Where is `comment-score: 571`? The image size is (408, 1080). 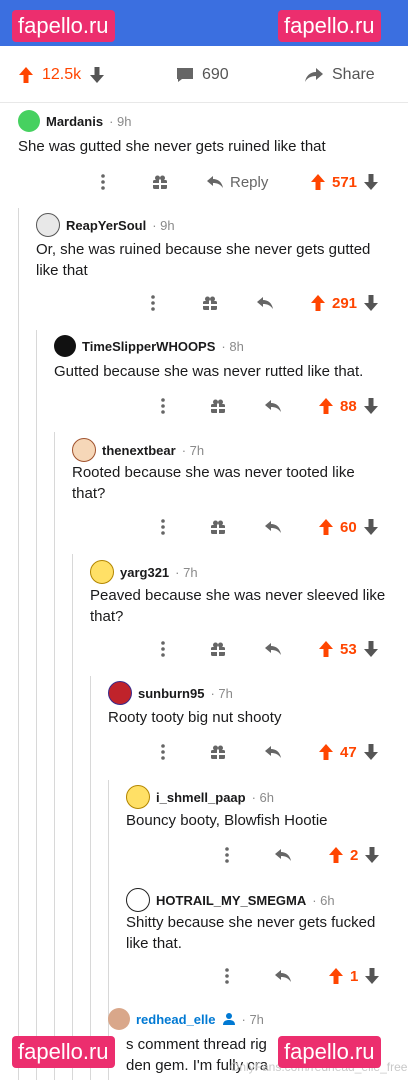
comment-score: 571 is located at coordinates (345, 182).